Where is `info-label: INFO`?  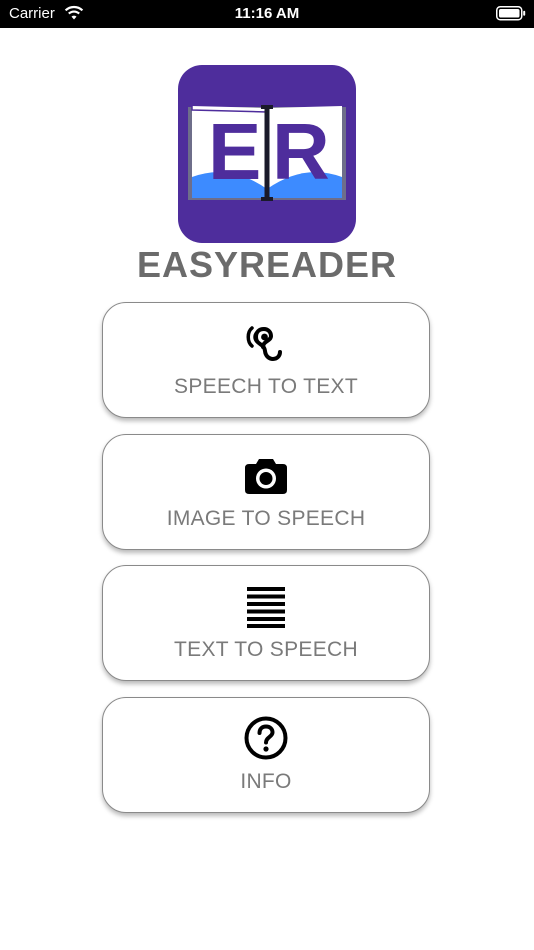 info-label: INFO is located at coordinates (266, 781).